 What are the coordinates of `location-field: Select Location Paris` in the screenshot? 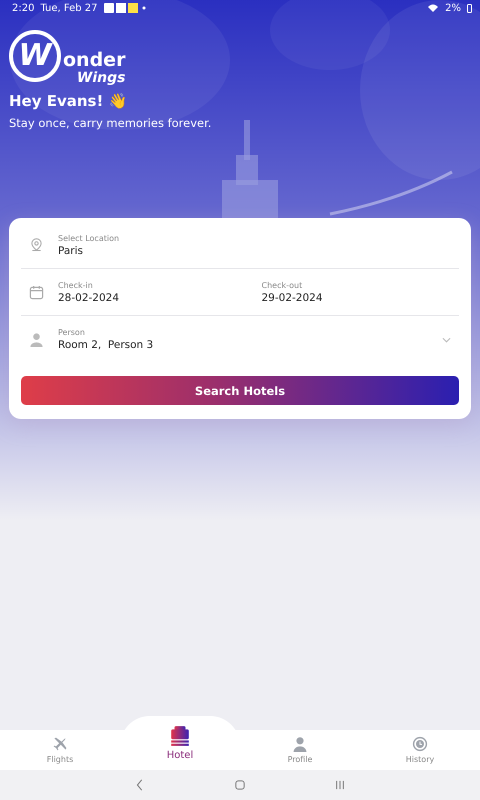 It's located at (240, 245).